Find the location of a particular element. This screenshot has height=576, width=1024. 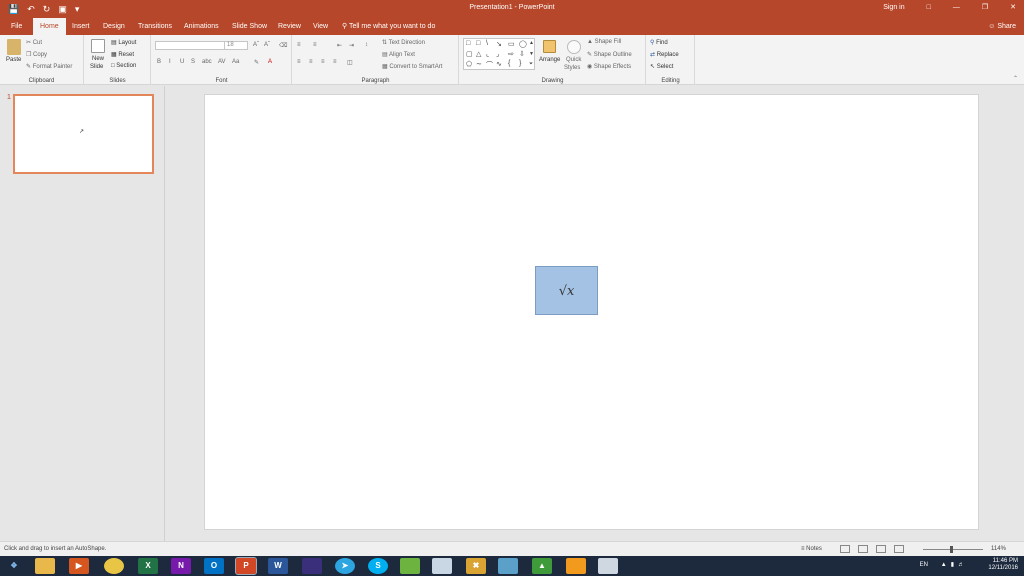

zoom-level: 114% is located at coordinates (998, 549).